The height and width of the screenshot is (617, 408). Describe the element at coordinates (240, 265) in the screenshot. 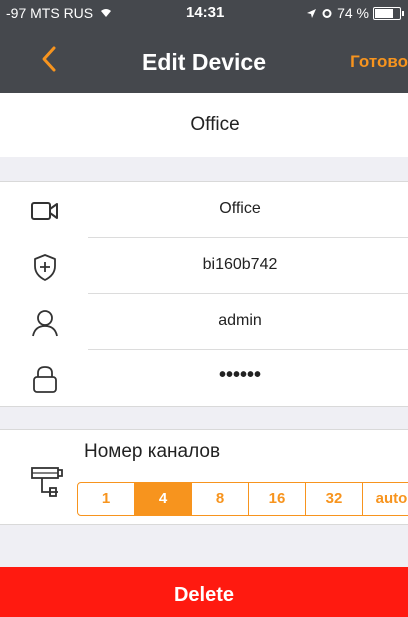

I see `device-id-value: bi160b742` at that location.